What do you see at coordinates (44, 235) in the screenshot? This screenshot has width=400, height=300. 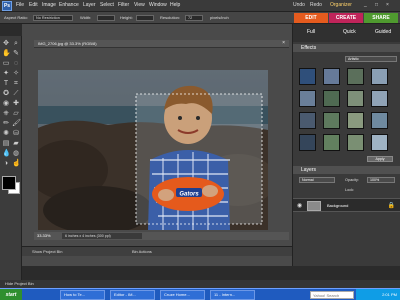 I see `zoom-level: 33.33%` at bounding box center [44, 235].